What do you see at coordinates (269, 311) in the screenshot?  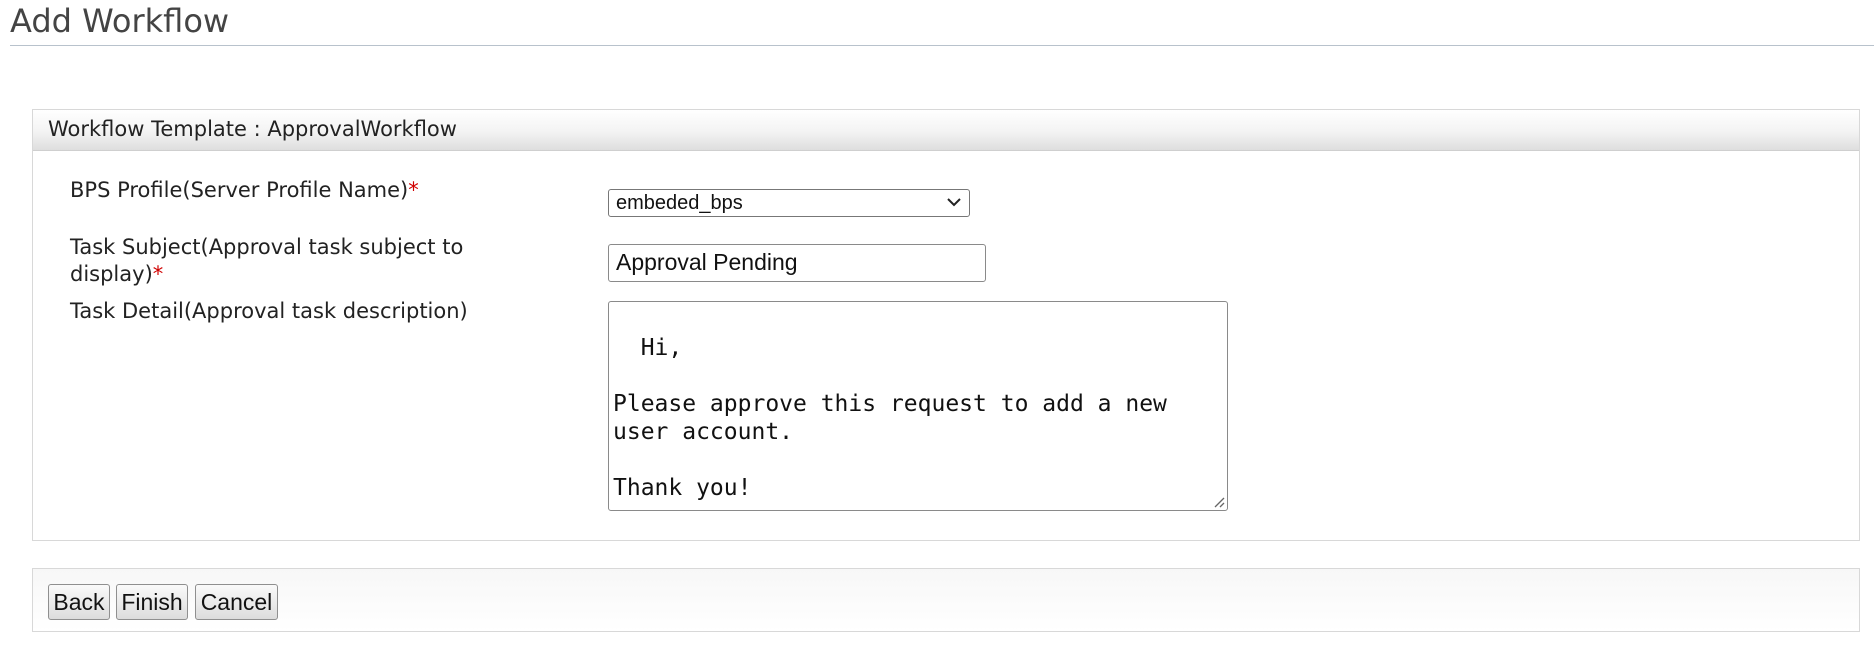 I see `task-detail-label: Task Detail(Approval task description)` at bounding box center [269, 311].